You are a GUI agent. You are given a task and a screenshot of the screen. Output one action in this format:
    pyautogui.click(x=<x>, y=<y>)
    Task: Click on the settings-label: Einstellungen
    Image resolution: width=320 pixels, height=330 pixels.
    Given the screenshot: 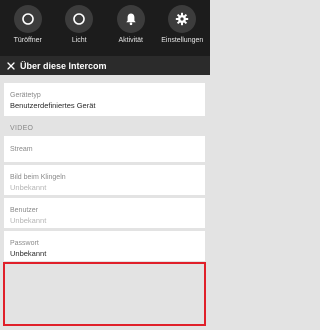 What is the action you would take?
    pyautogui.click(x=182, y=40)
    